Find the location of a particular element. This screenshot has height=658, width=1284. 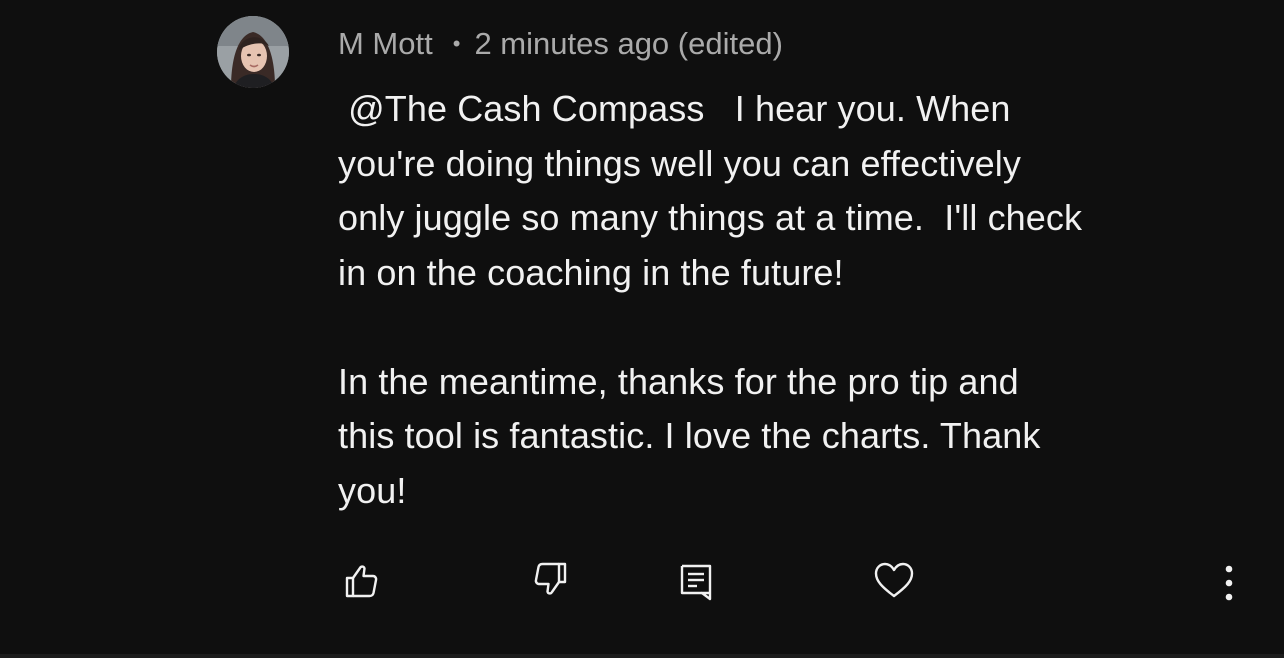

heart-button is located at coordinates (894, 580).